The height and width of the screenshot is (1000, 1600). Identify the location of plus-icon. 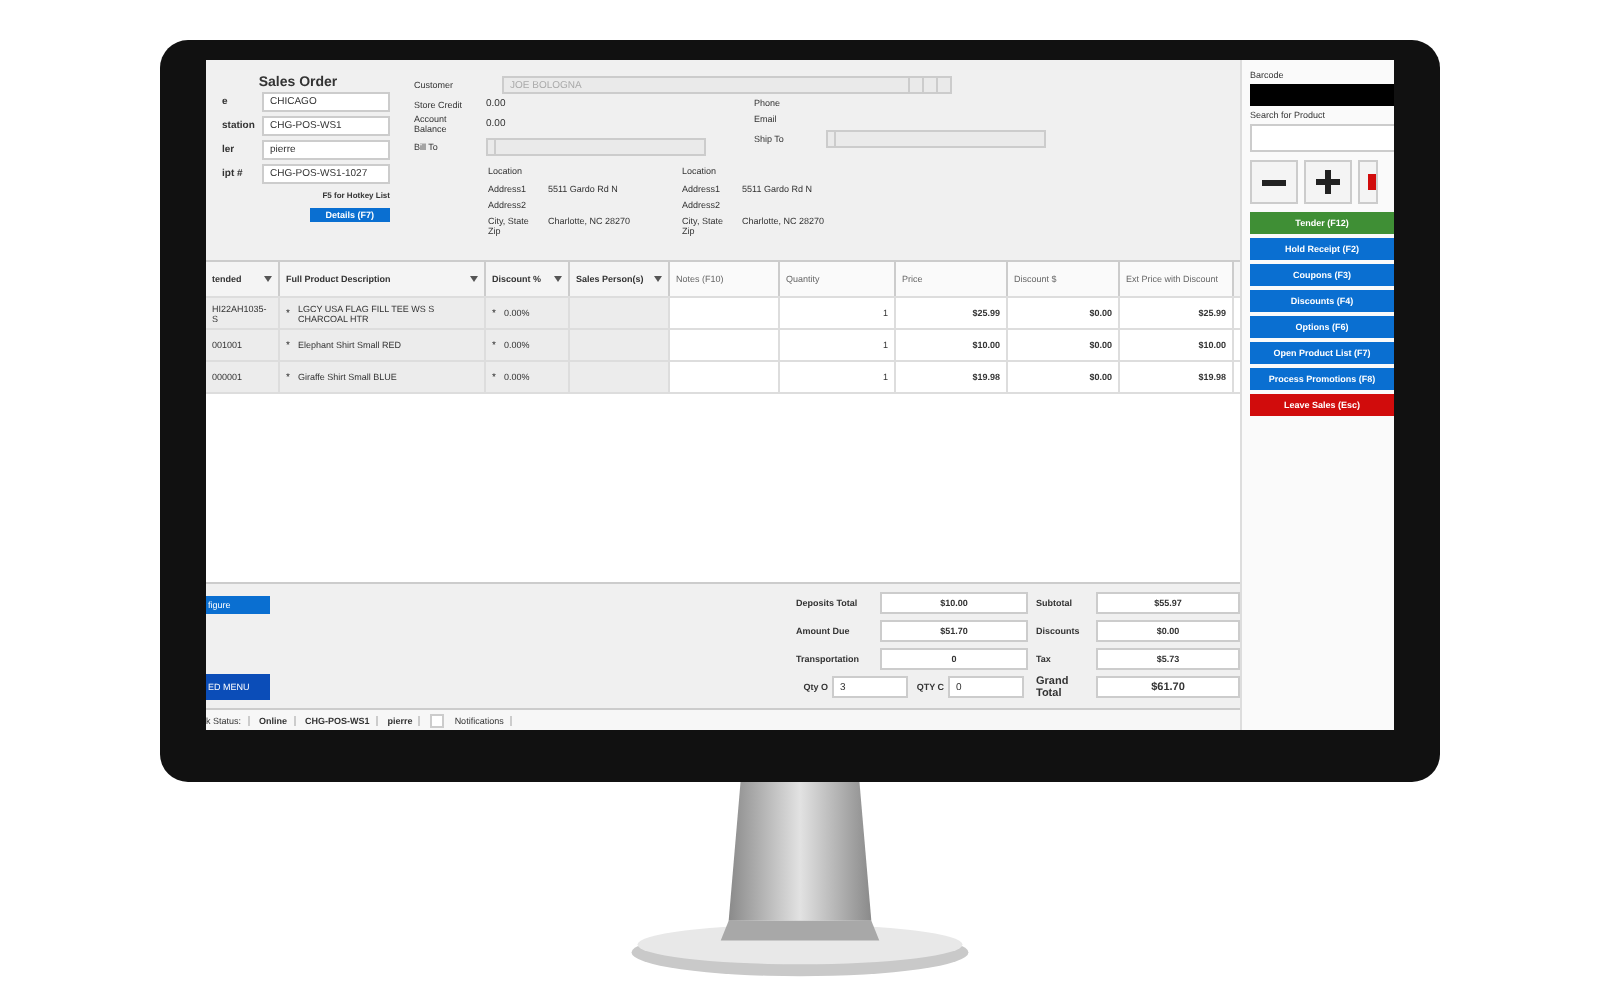
(1328, 182).